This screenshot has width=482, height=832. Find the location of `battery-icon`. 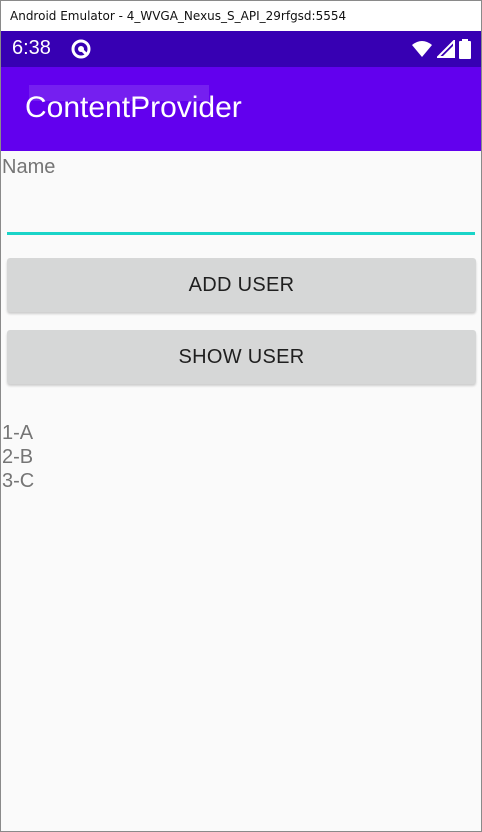

battery-icon is located at coordinates (465, 49).